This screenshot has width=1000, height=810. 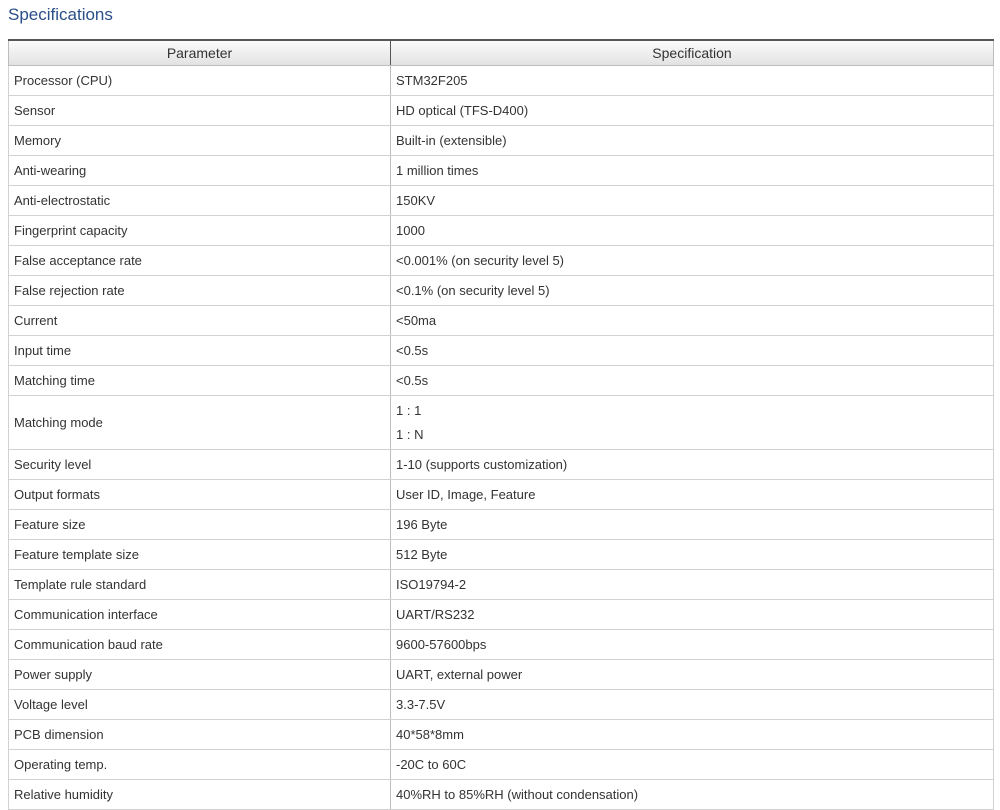 What do you see at coordinates (692, 674) in the screenshot?
I see `specification-cell: UART, external power` at bounding box center [692, 674].